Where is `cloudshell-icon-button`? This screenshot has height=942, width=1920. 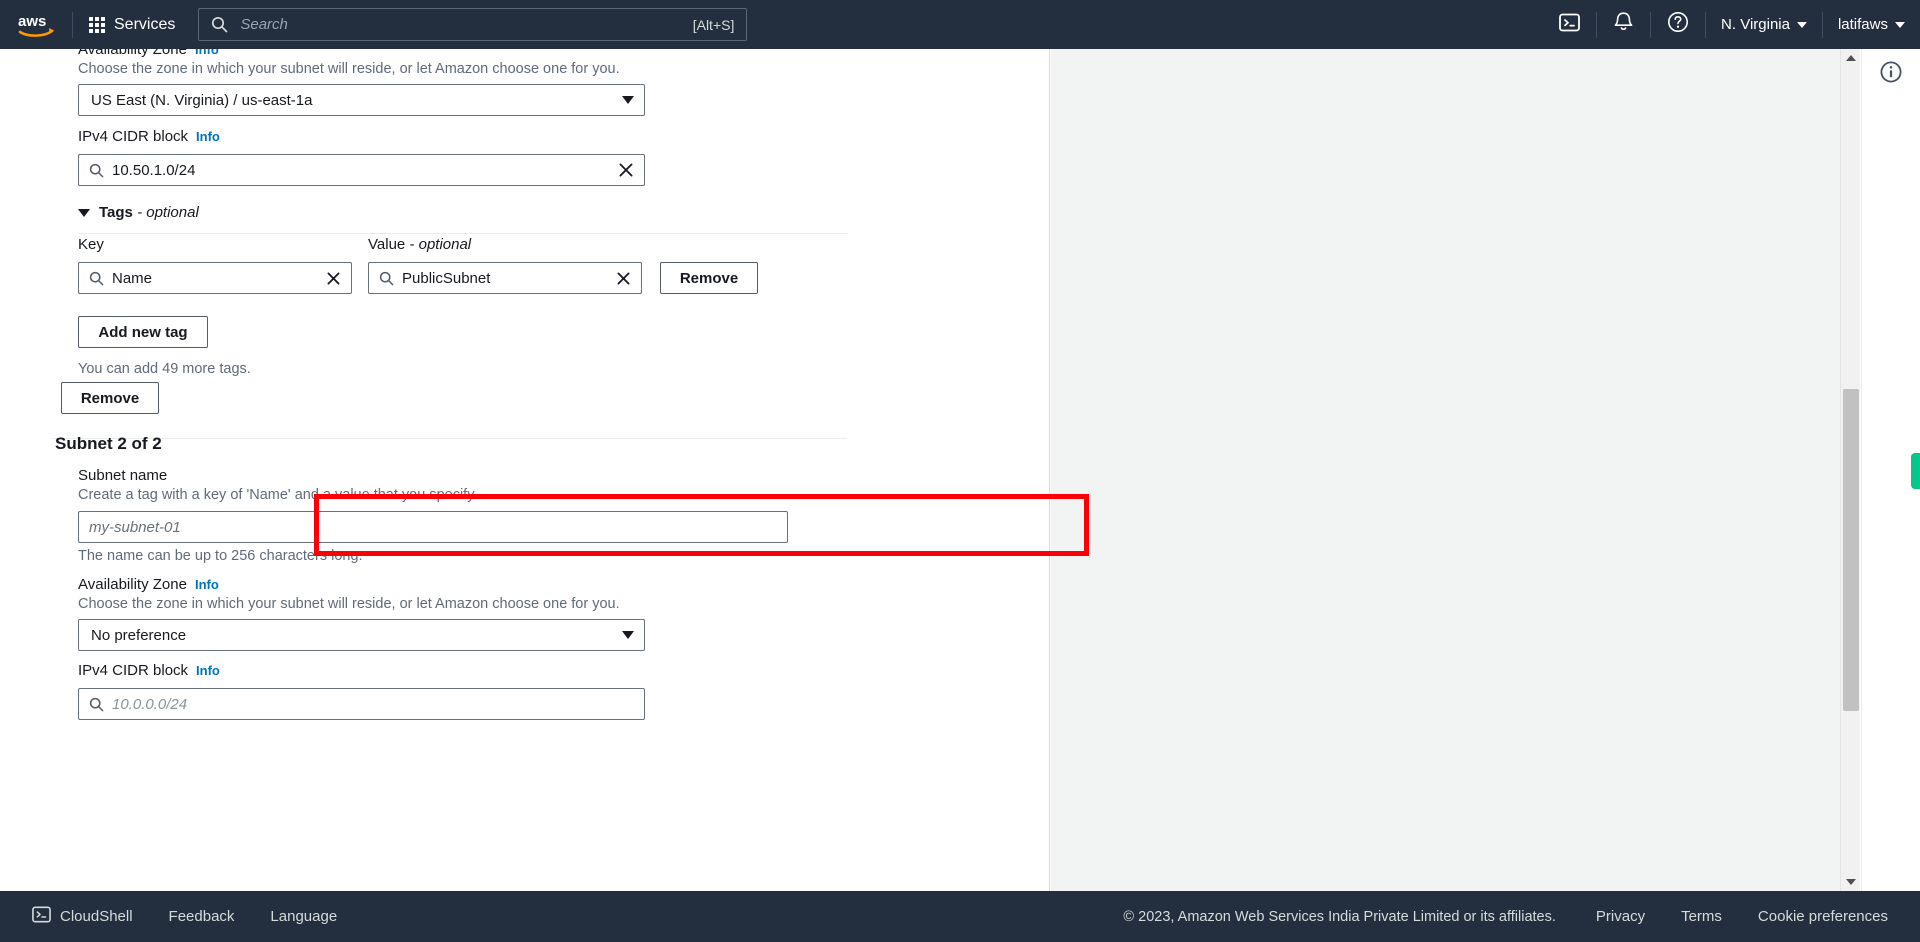 cloudshell-icon-button is located at coordinates (1569, 24).